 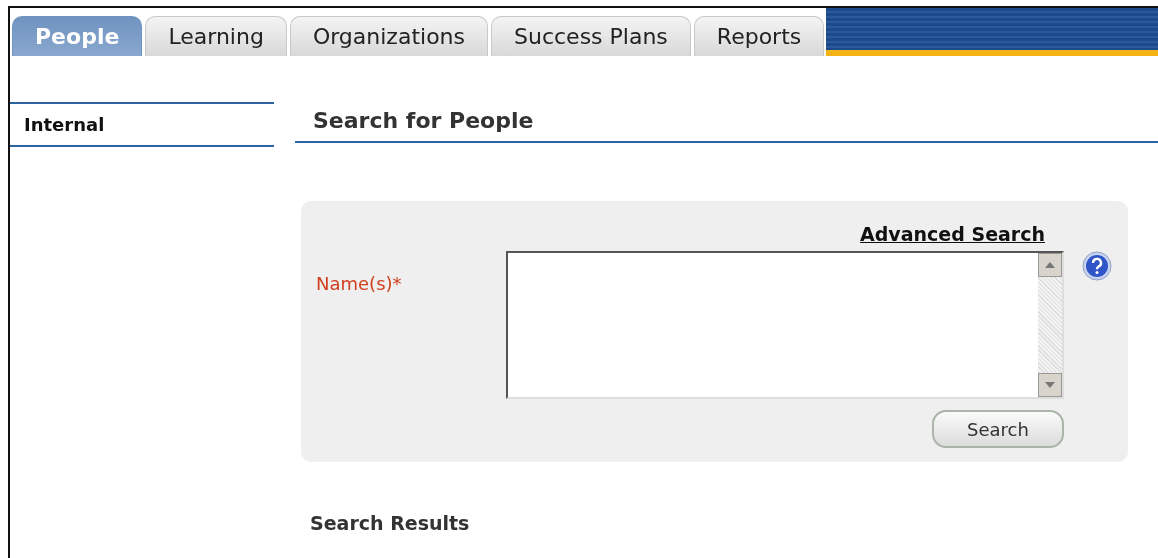 I want to click on tab: Success Plans, so click(x=591, y=36).